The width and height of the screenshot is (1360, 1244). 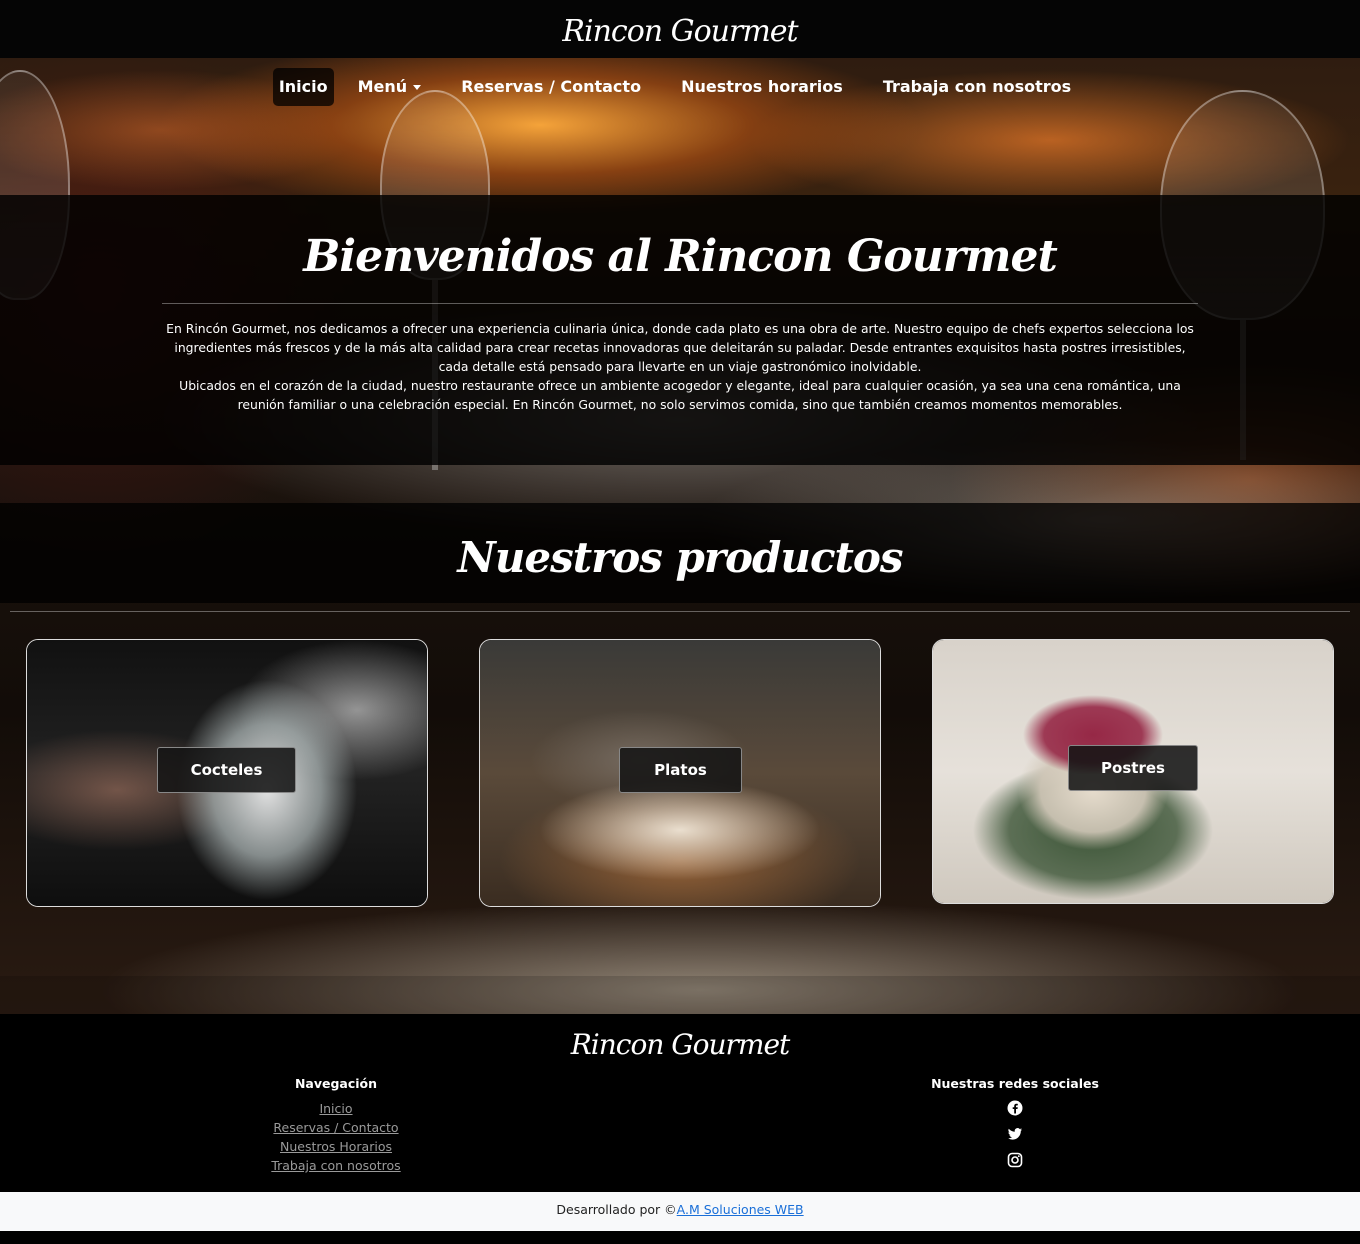 I want to click on footer-link-horarios: Nuestros Horarios, so click(x=336, y=1146).